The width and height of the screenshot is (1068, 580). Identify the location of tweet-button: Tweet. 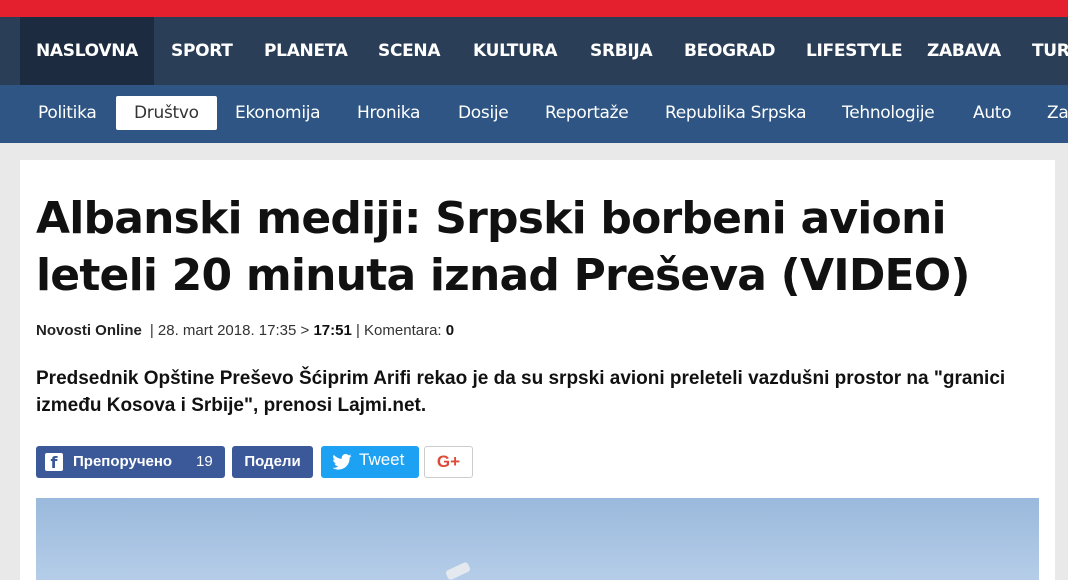
(370, 462).